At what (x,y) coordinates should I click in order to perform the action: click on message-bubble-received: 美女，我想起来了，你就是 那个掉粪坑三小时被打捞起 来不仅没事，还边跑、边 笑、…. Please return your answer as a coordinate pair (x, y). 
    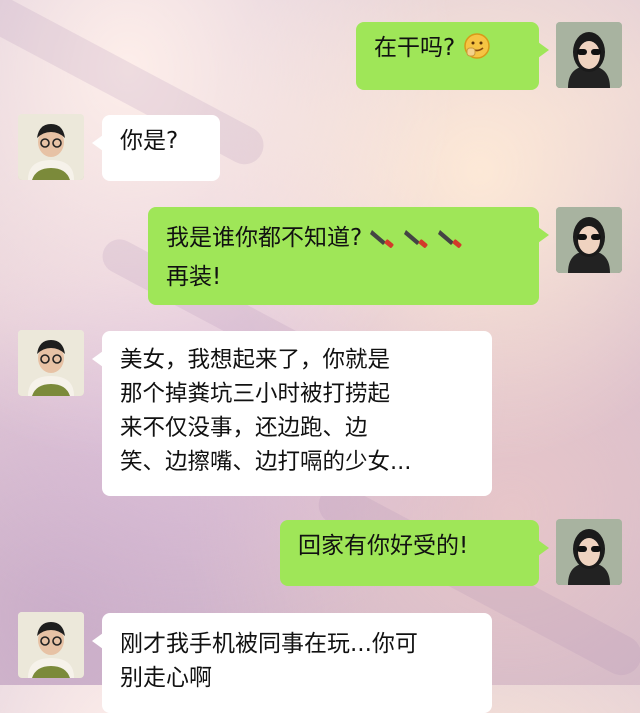
    Looking at the image, I should click on (292, 413).